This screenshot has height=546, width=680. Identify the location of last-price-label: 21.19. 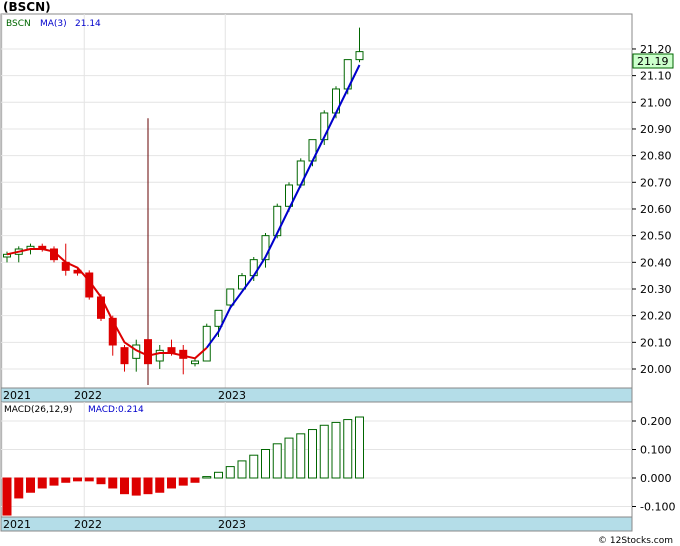
(653, 61).